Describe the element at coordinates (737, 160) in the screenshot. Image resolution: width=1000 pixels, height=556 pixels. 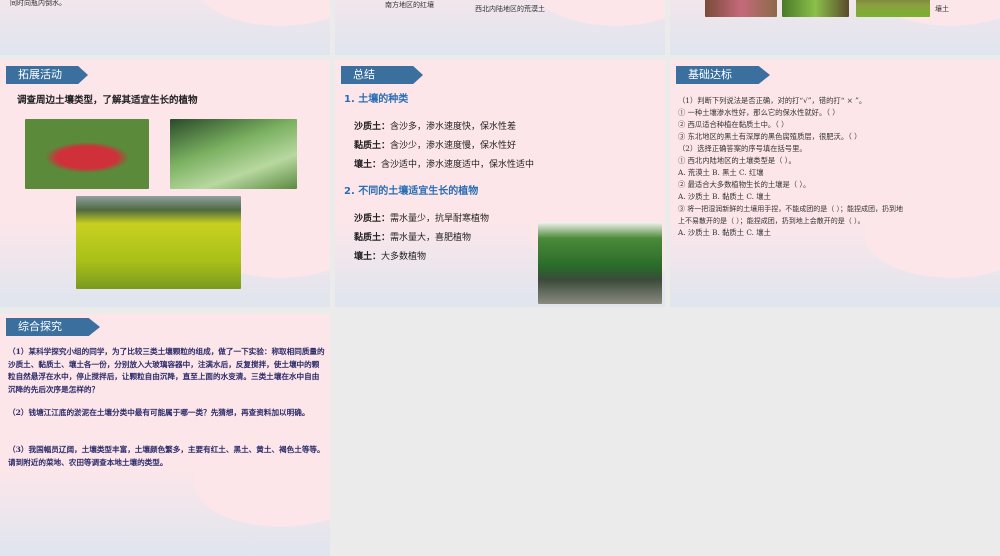
I see `question-line: ① 西北内陆地区的土壤类型是（ ）。` at that location.